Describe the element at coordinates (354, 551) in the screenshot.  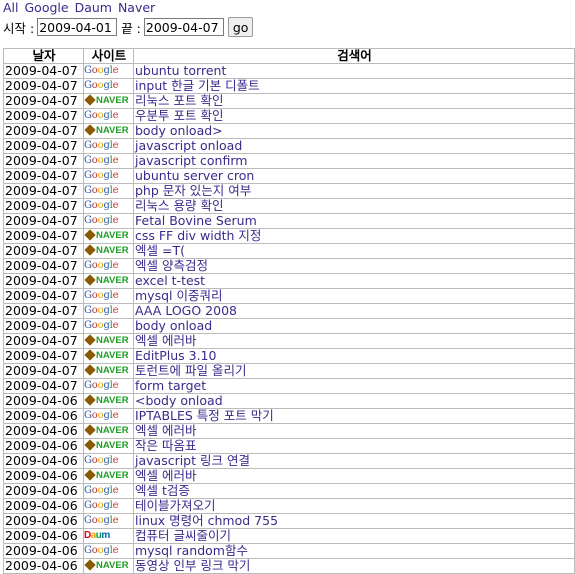
I see `keyword-cell: mysql random함수` at that location.